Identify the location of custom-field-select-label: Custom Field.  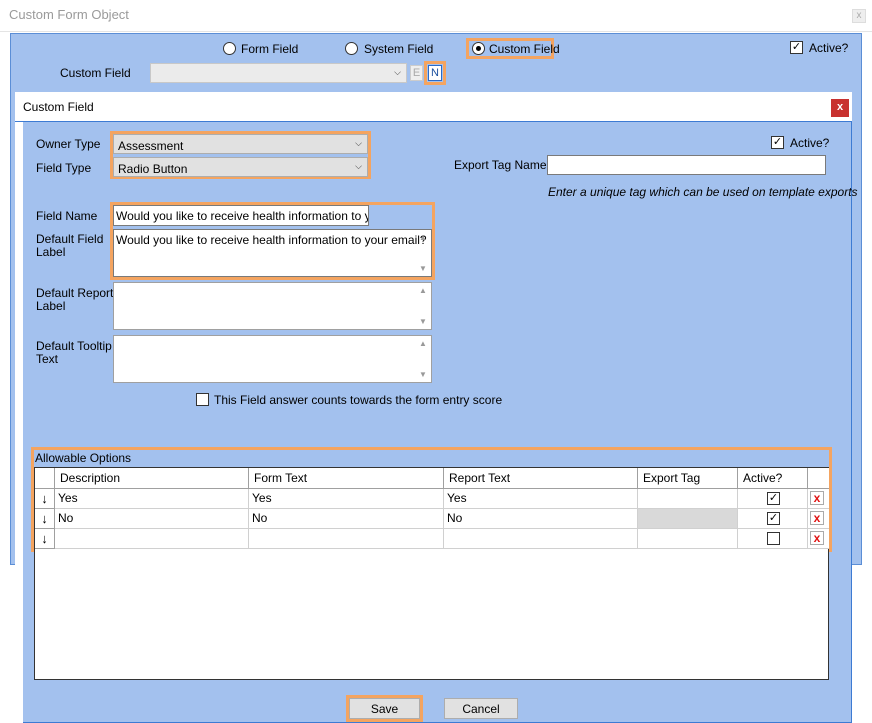
(95, 73).